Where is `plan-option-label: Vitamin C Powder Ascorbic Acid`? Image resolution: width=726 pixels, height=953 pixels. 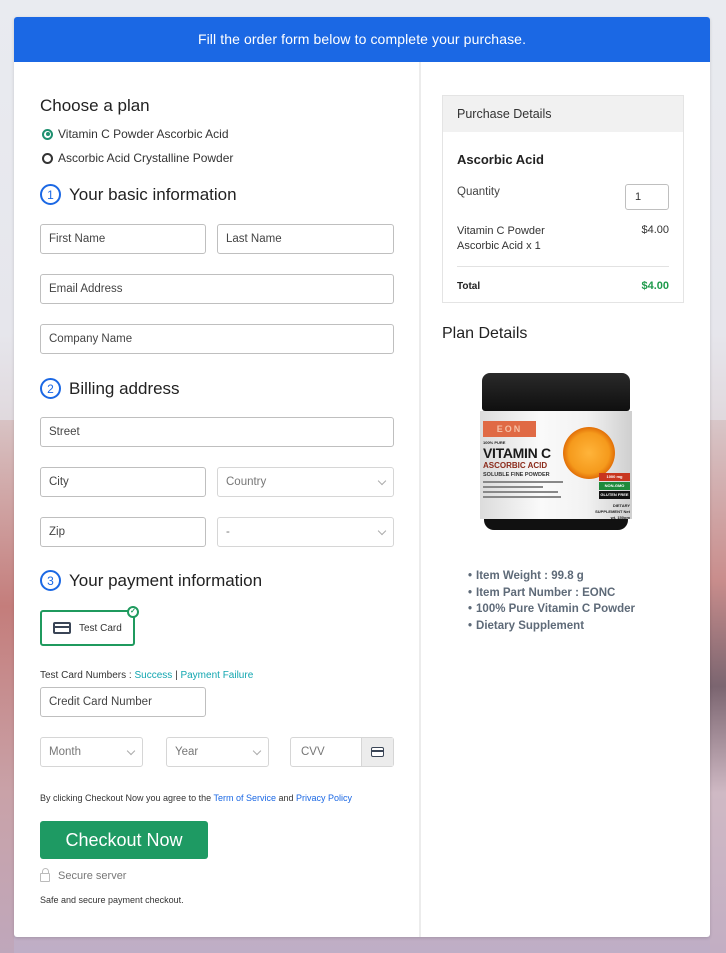 plan-option-label: Vitamin C Powder Ascorbic Acid is located at coordinates (143, 134).